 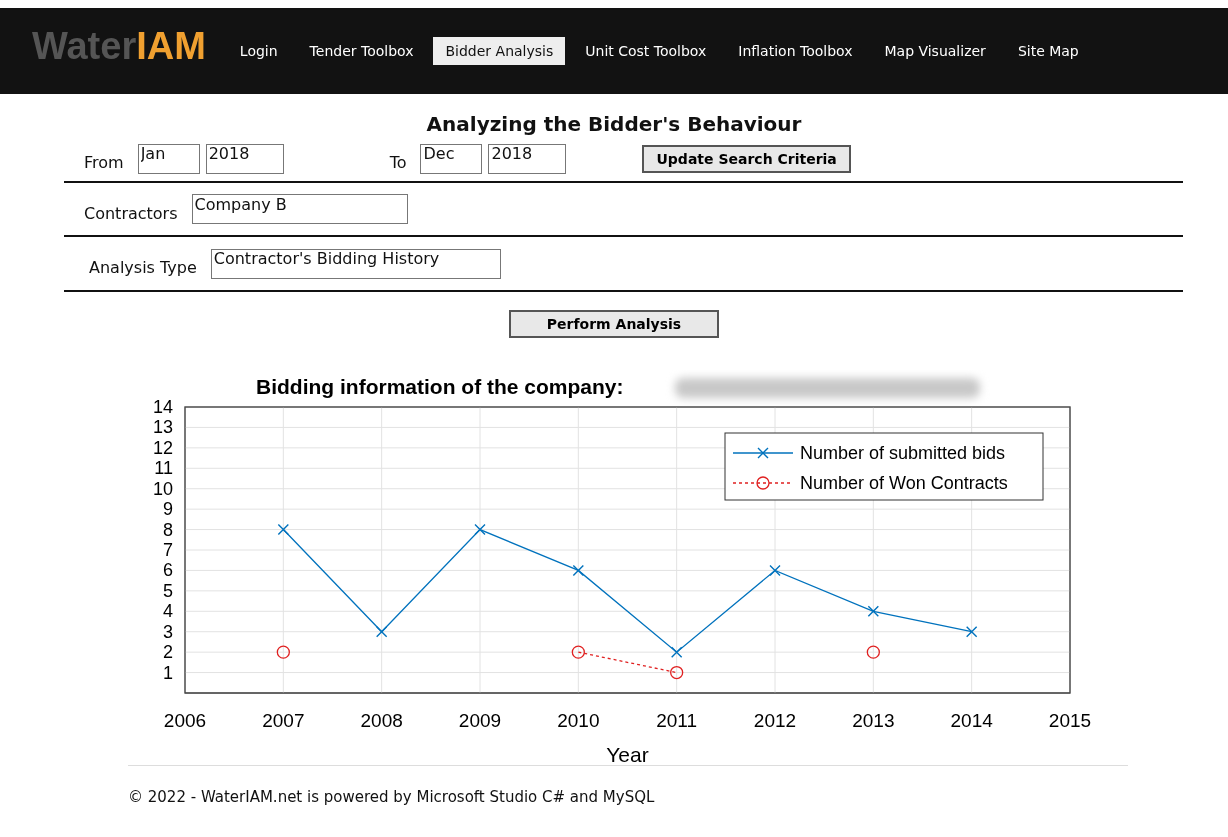 I want to click on y-tick-label: 14, so click(x=162, y=407).